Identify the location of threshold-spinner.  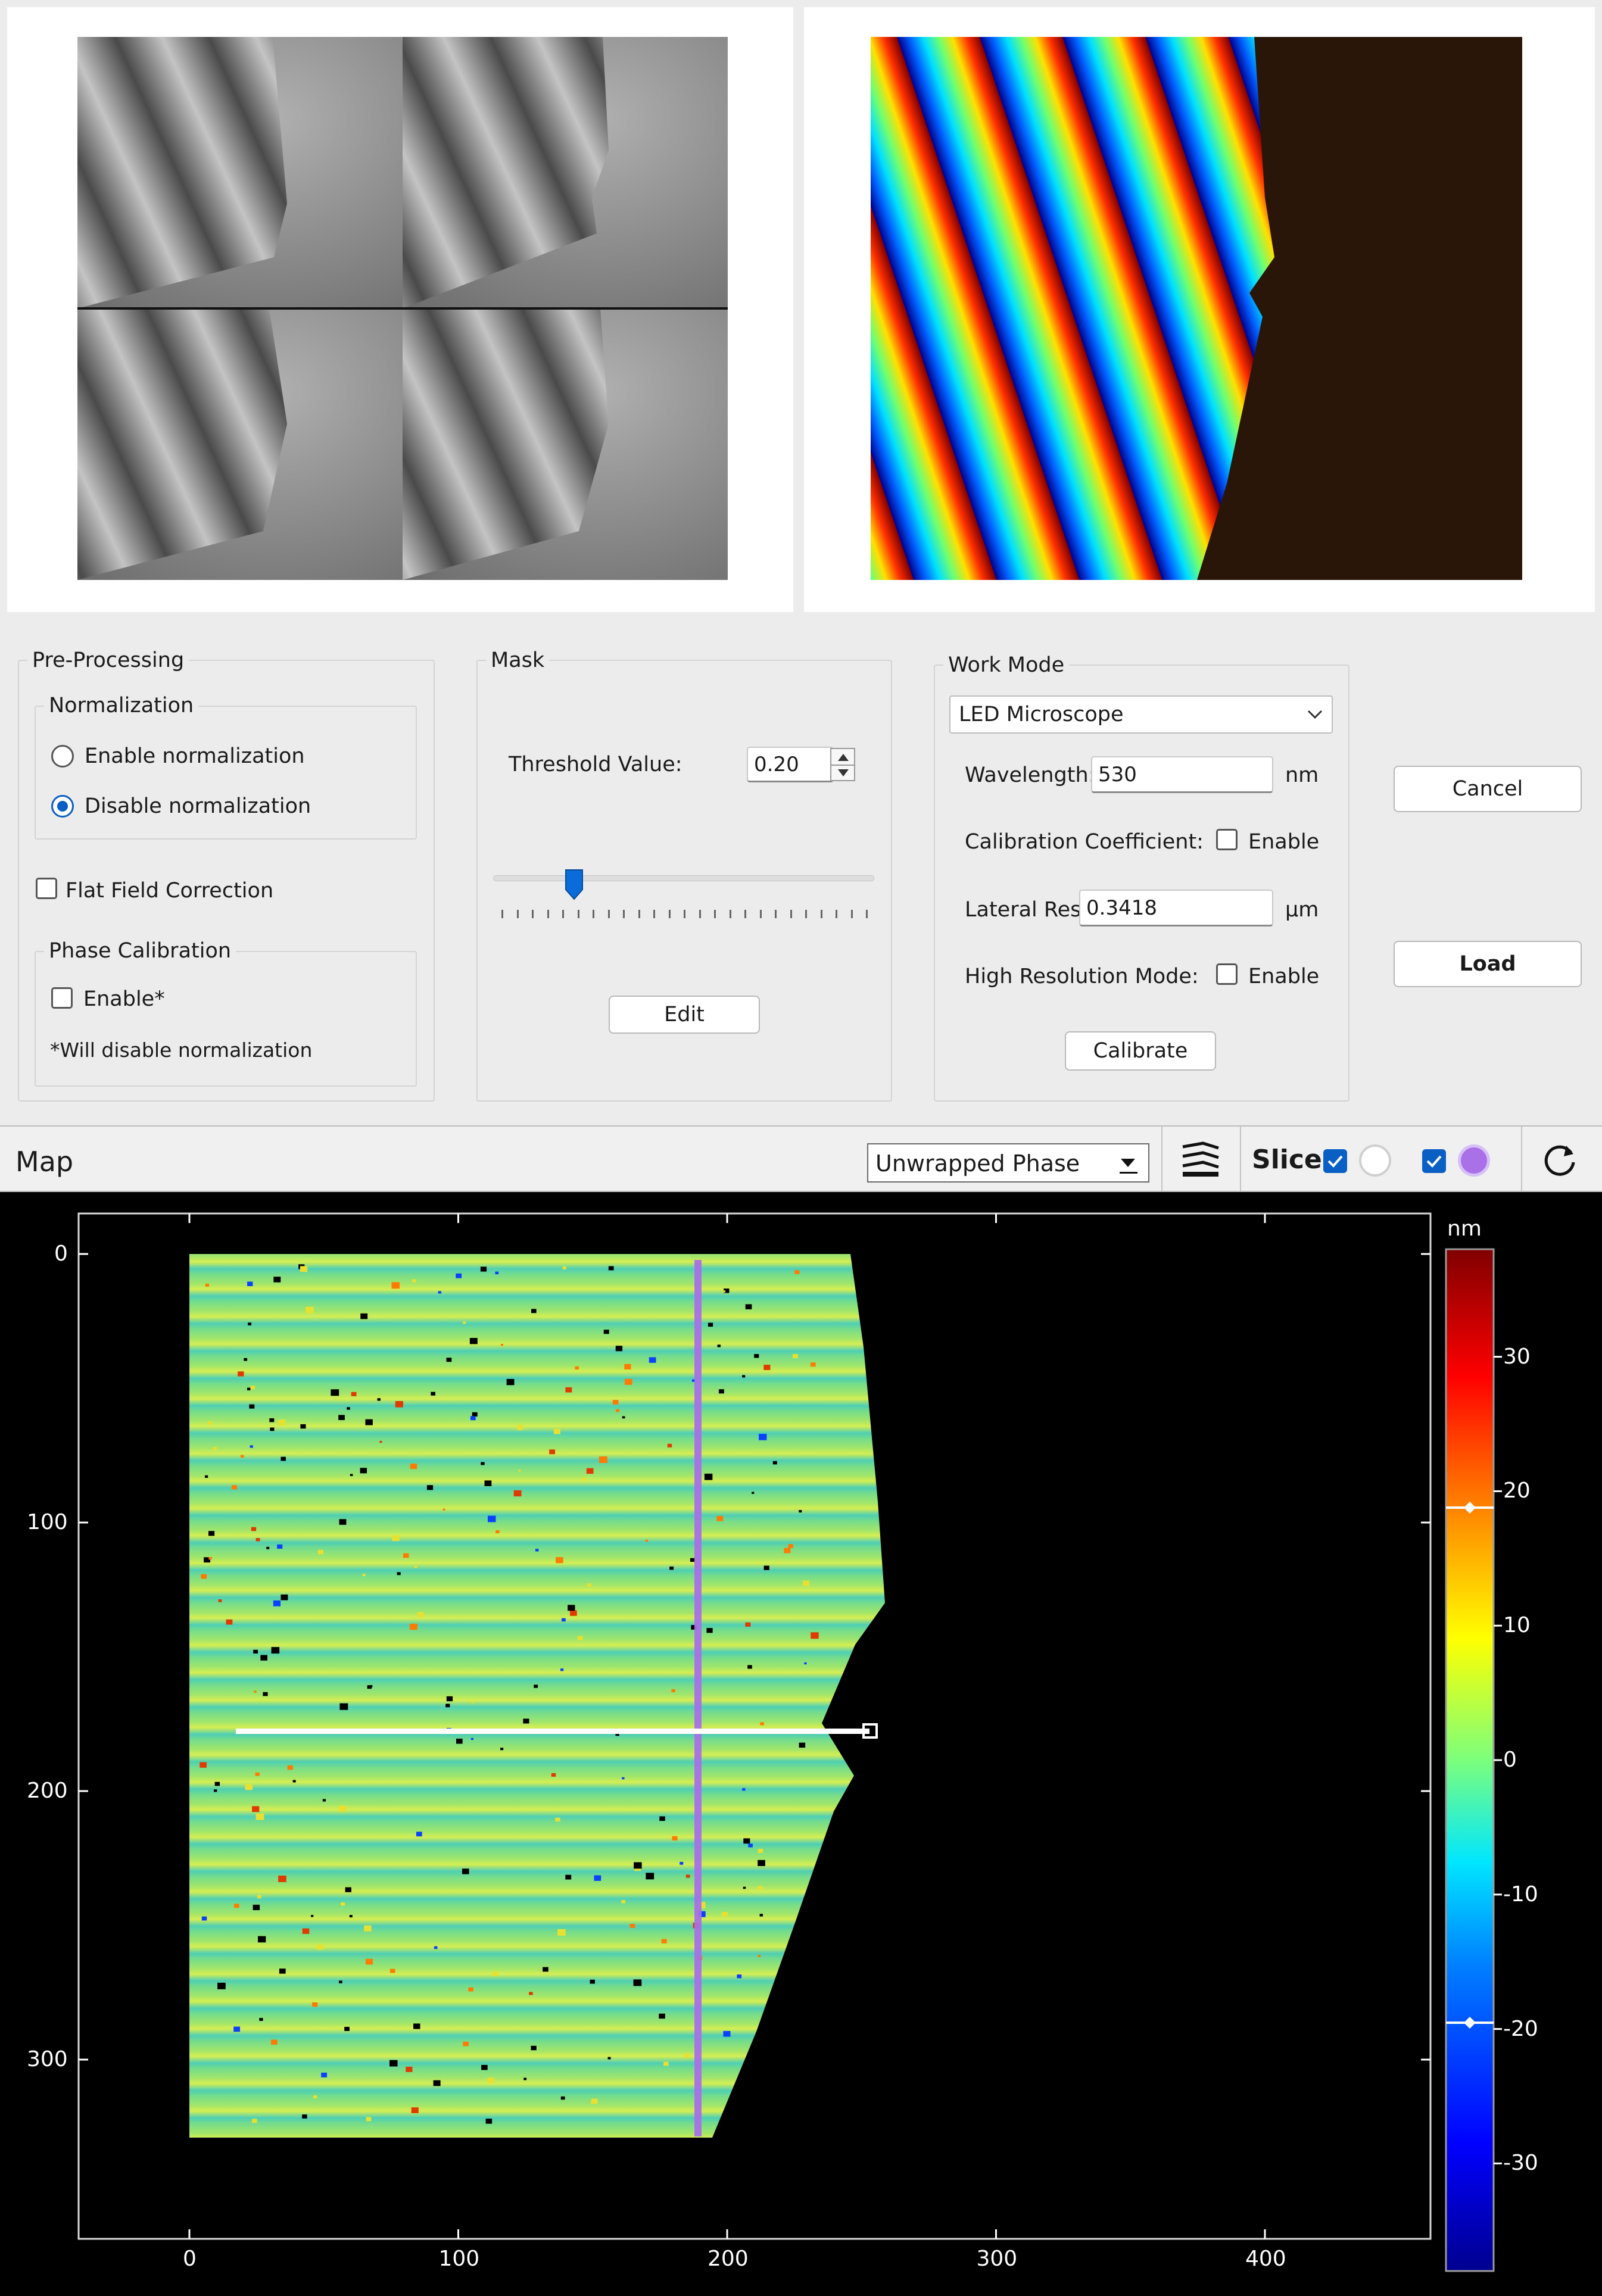
(843, 764).